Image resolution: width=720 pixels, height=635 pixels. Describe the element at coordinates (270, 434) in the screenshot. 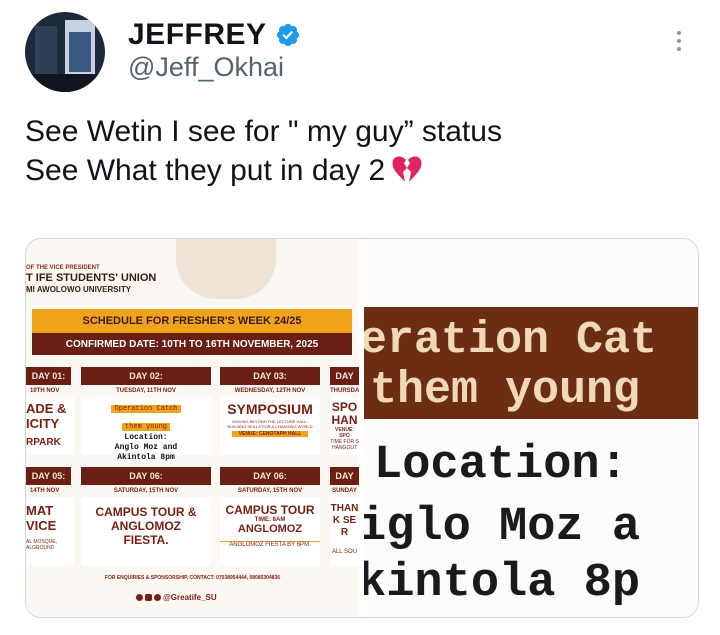

I see `day-venue: VENUE: CENOTAPH HALL` at that location.